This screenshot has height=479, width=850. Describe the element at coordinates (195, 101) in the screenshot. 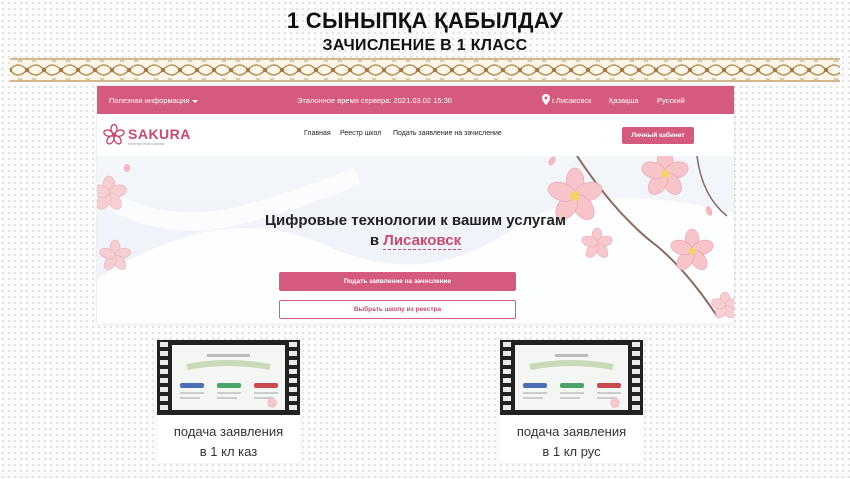

I see `chevron-down-icon` at that location.